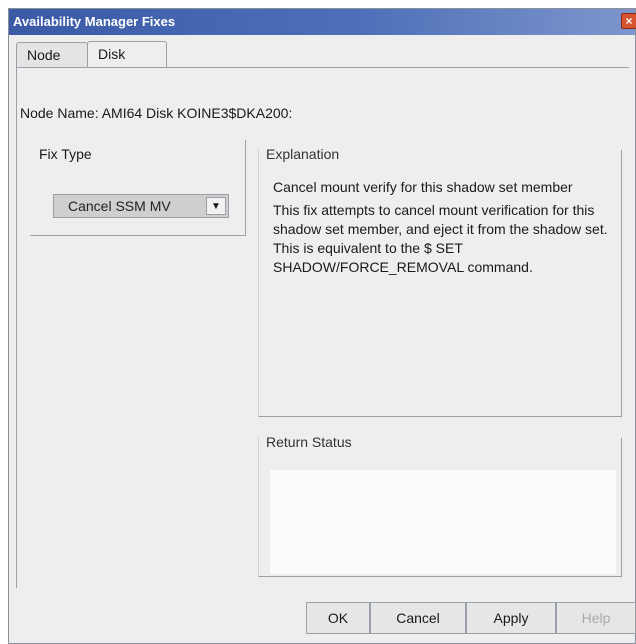  I want to click on window-title: Availability Manager Fixes, so click(94, 21).